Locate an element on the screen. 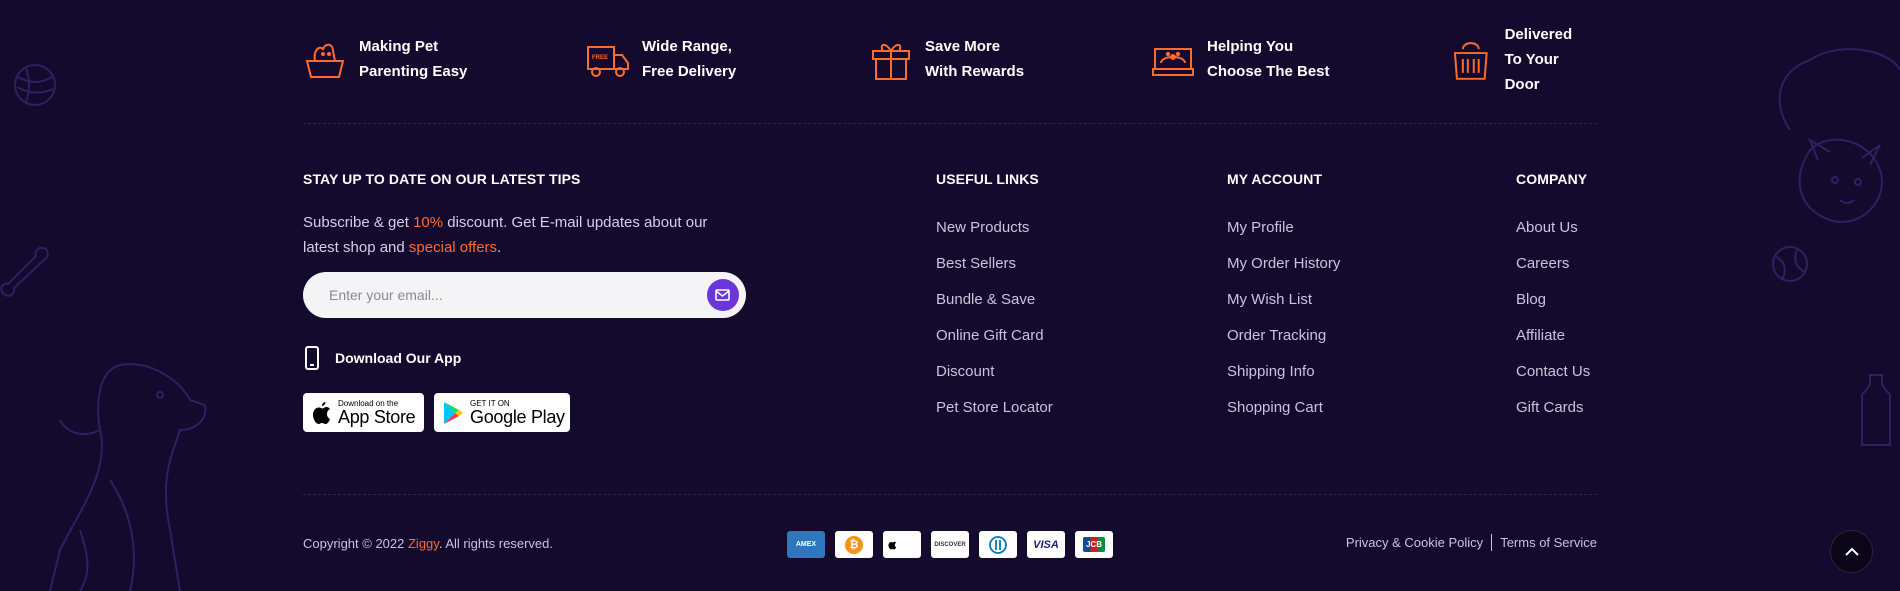 The width and height of the screenshot is (1900, 591). app-store-button: Download on the App Store is located at coordinates (363, 412).